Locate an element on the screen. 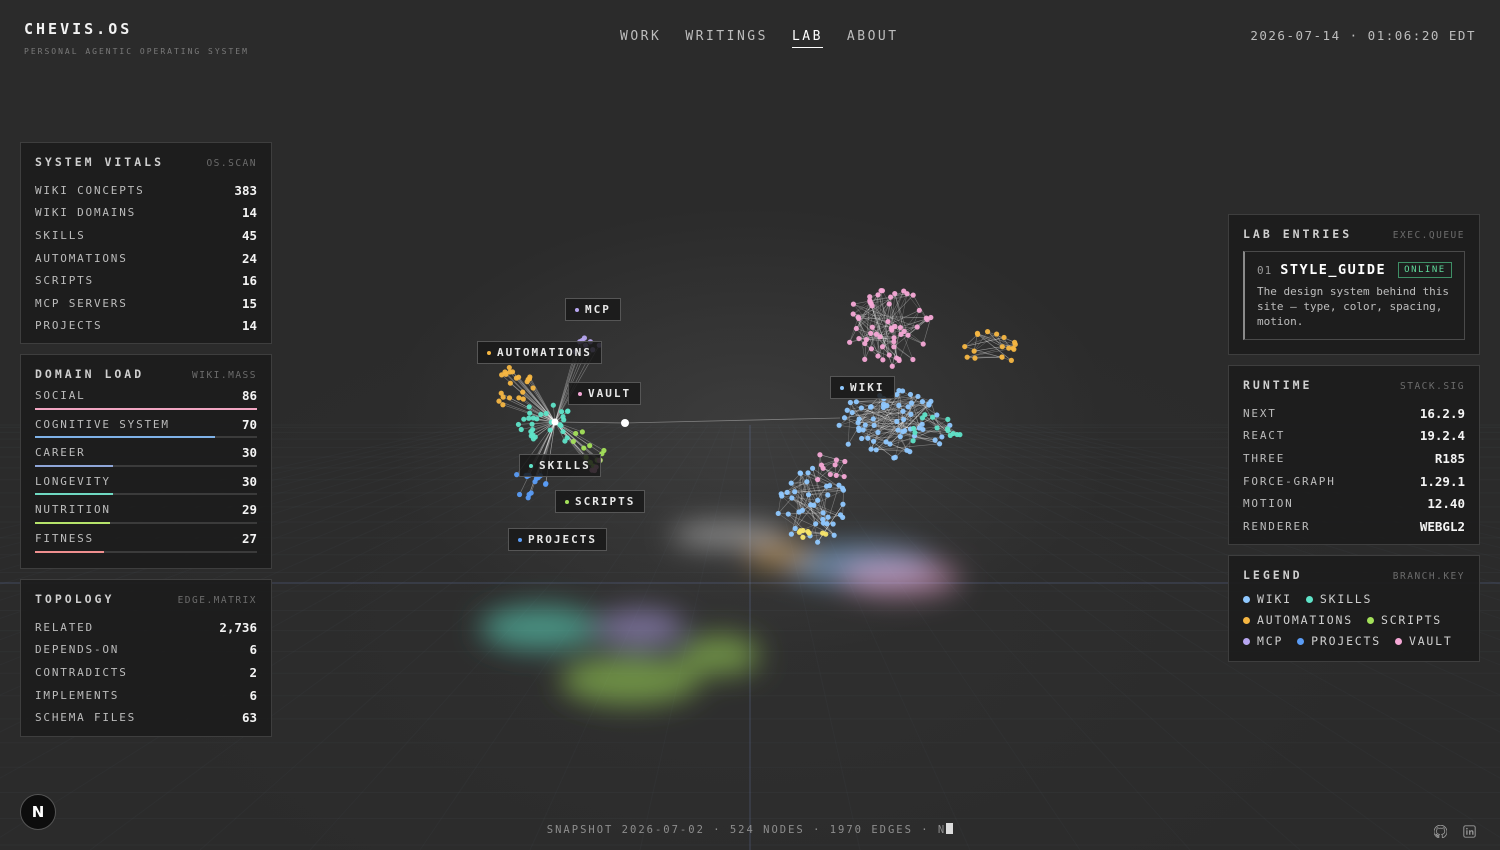  legend-item-wiki: WIKI is located at coordinates (1267, 599).